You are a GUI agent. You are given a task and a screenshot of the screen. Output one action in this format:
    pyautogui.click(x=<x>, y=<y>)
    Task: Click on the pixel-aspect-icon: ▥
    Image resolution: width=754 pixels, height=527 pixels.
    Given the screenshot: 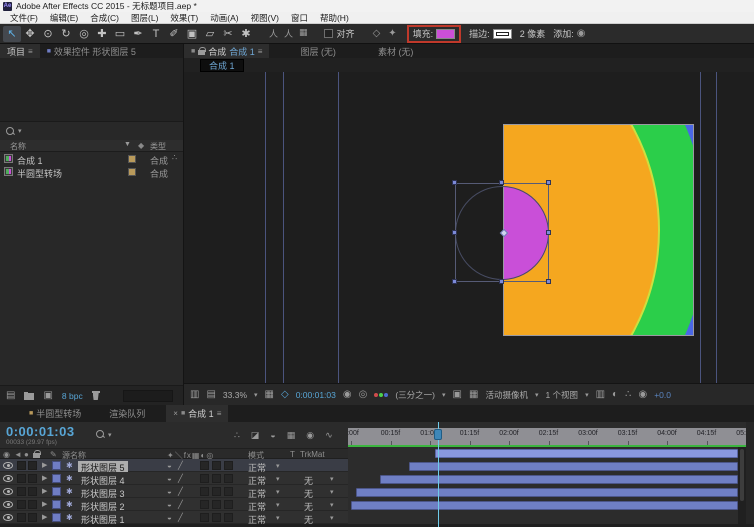 What is the action you would take?
    pyautogui.click(x=600, y=394)
    